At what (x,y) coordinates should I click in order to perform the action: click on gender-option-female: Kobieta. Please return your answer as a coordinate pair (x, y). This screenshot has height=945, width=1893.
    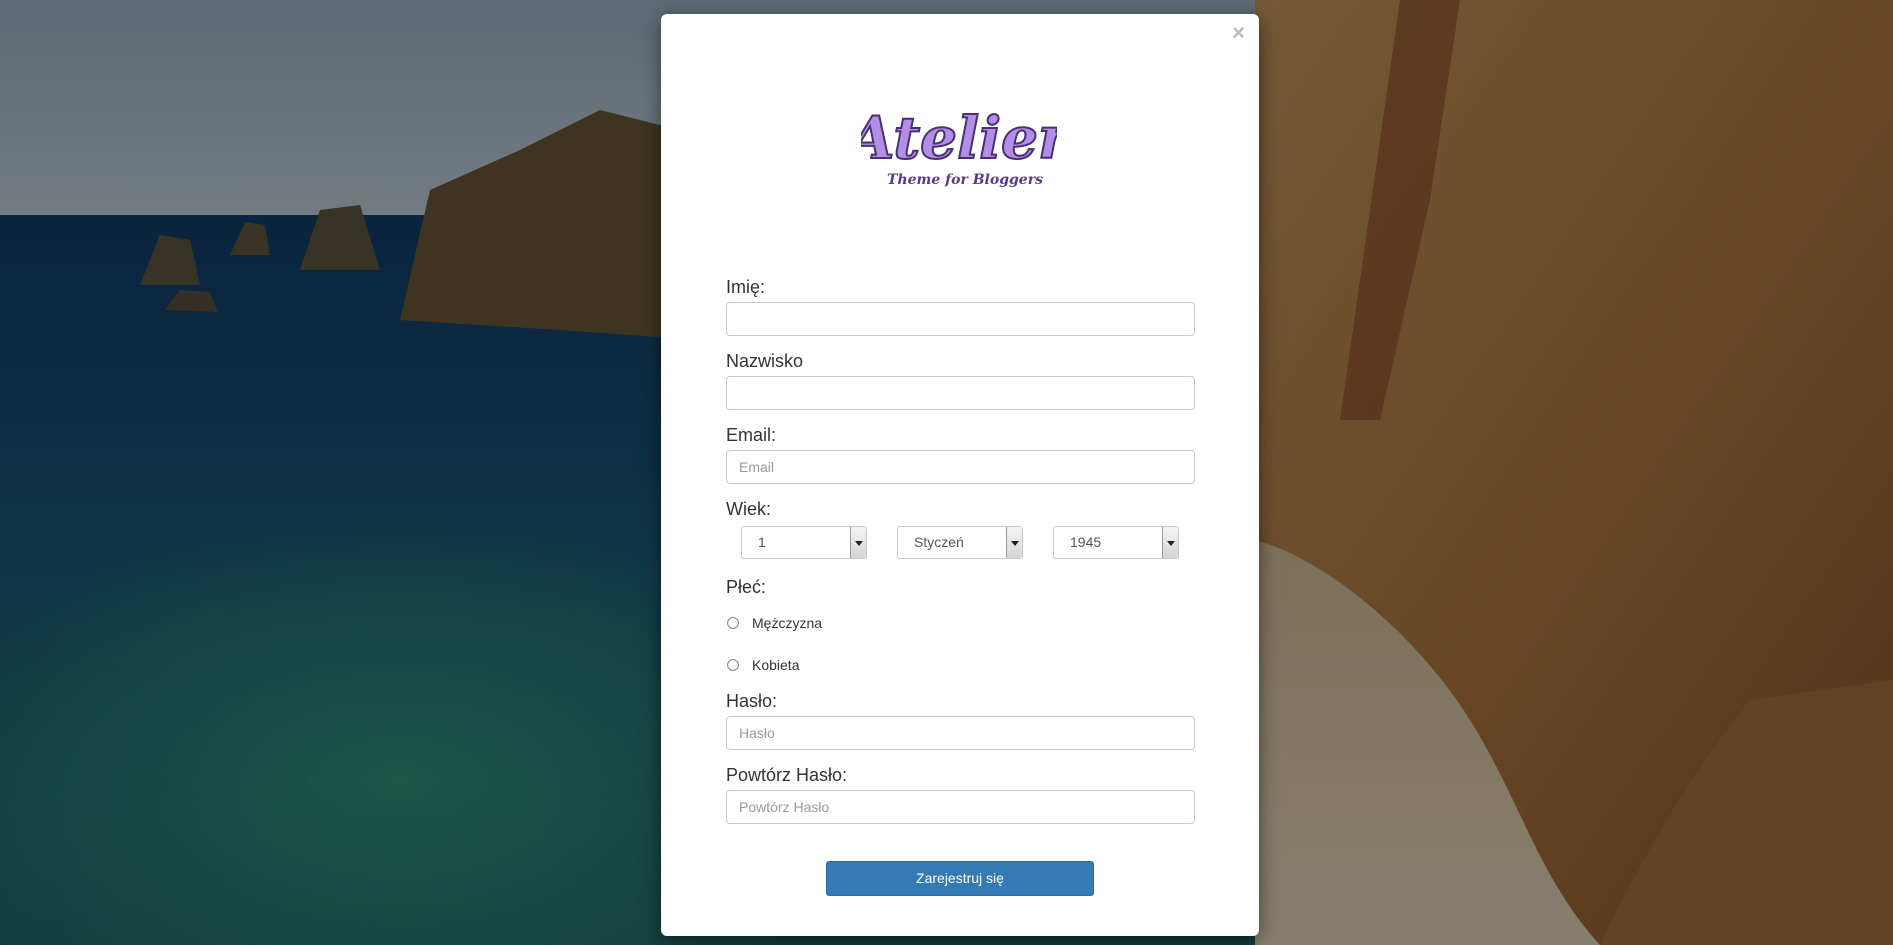
    Looking at the image, I should click on (960, 665).